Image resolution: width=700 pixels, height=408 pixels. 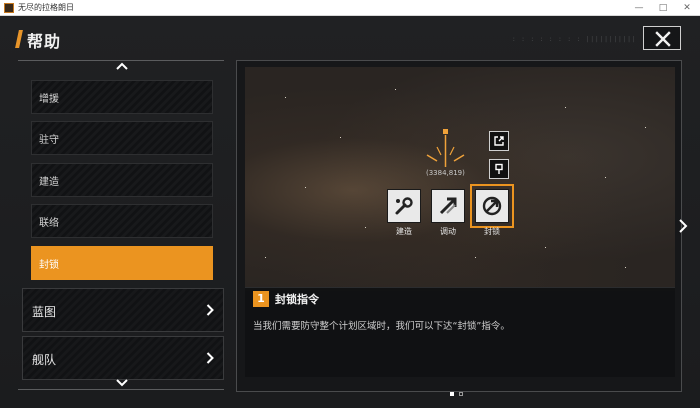 What do you see at coordinates (122, 97) in the screenshot?
I see `topic-item-reinforce: 增援` at bounding box center [122, 97].